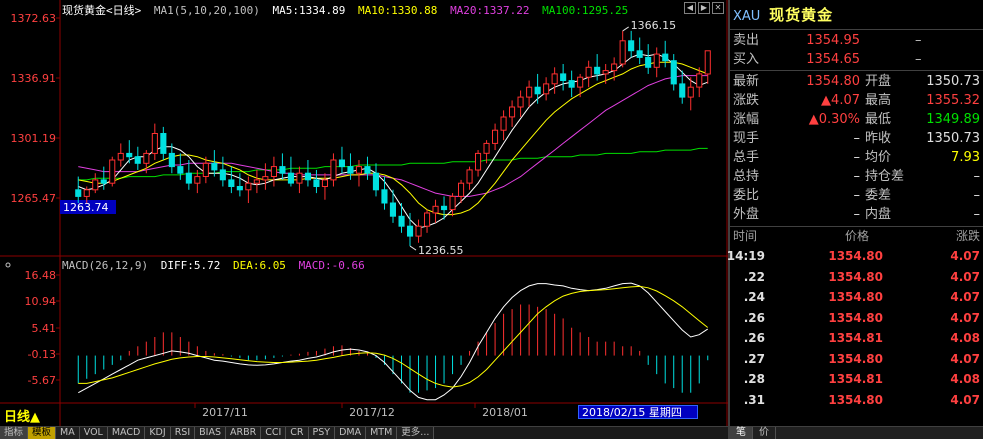 Image resolution: width=983 pixels, height=439 pixels. Describe the element at coordinates (878, 138) in the screenshot. I see `stat-label: 昨收` at that location.